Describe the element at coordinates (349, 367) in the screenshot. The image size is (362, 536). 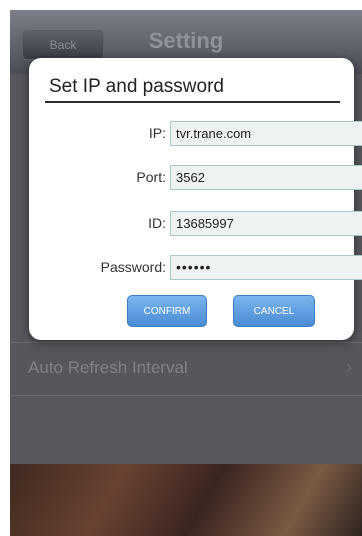
I see `chevron-right-icon: ›` at that location.